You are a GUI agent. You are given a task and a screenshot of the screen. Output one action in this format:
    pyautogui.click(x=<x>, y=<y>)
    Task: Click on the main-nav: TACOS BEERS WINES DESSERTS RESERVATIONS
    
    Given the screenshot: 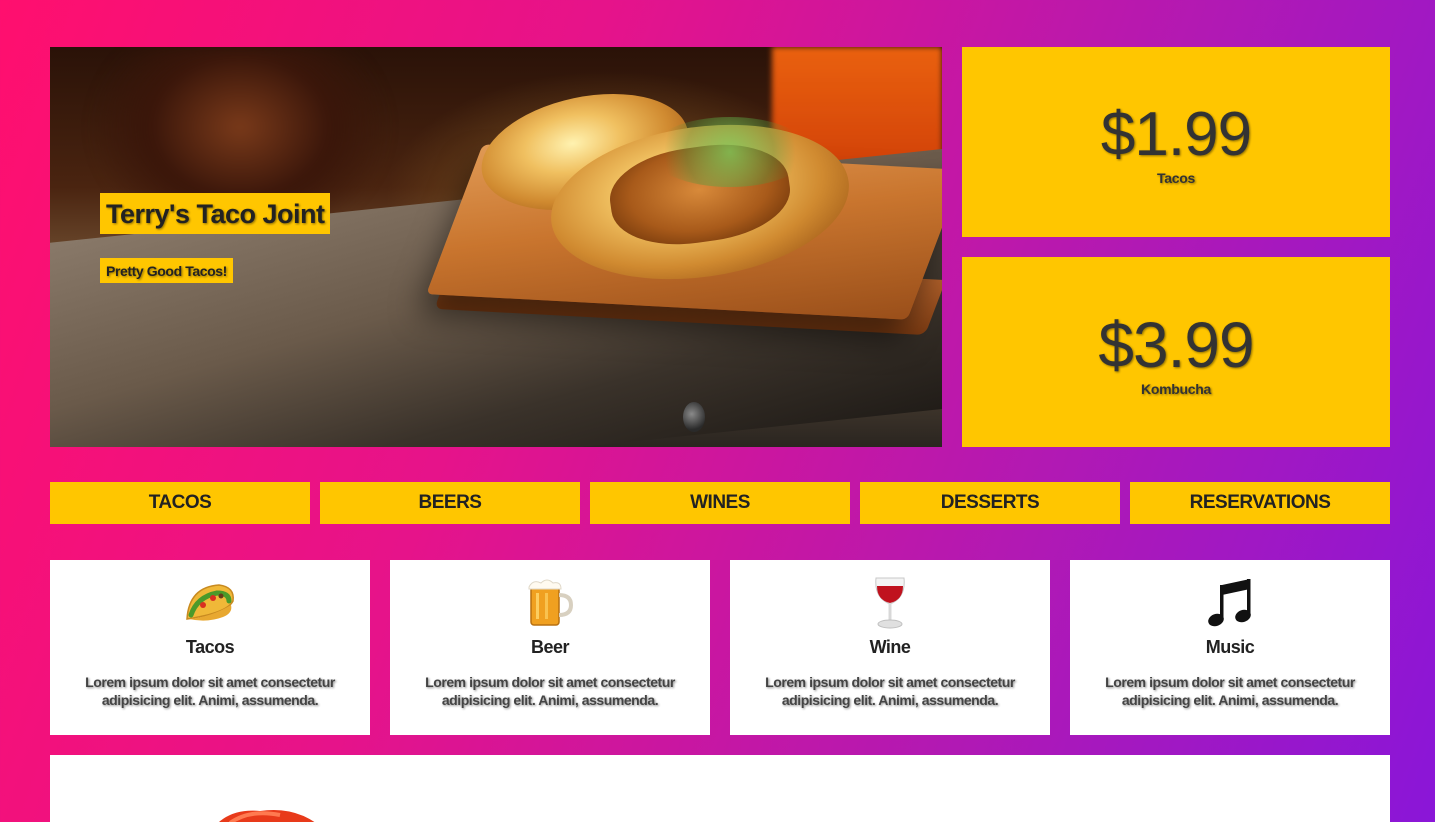 What is the action you would take?
    pyautogui.click(x=720, y=503)
    